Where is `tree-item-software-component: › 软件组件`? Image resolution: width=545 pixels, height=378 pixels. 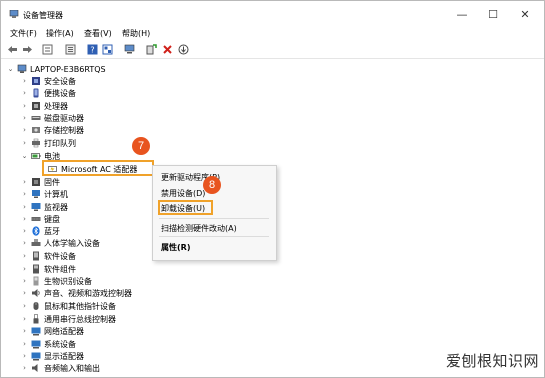
tree-item-software-component: › 软件组件 is located at coordinates (48, 269).